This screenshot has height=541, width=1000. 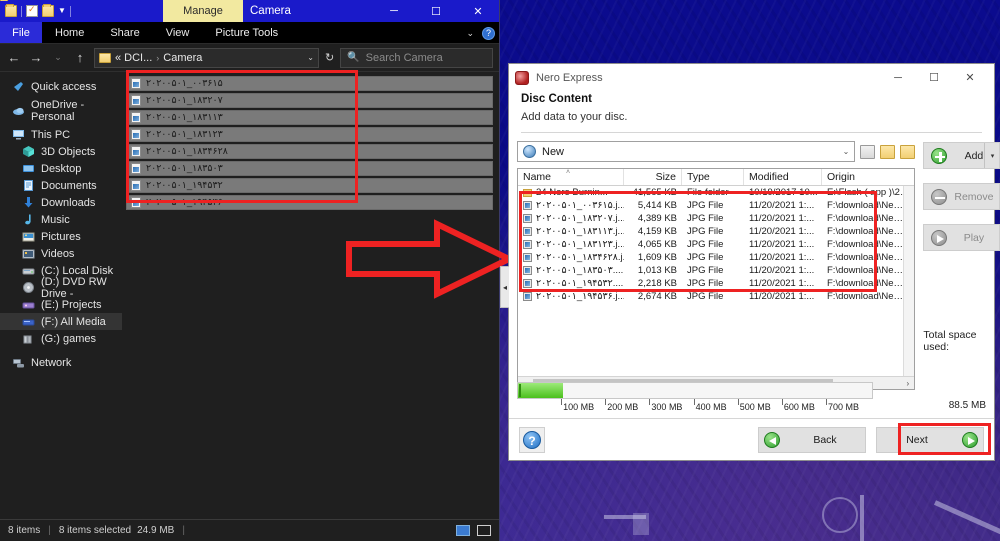 What do you see at coordinates (686, 151) in the screenshot?
I see `compilation-select: New ⌄` at bounding box center [686, 151].